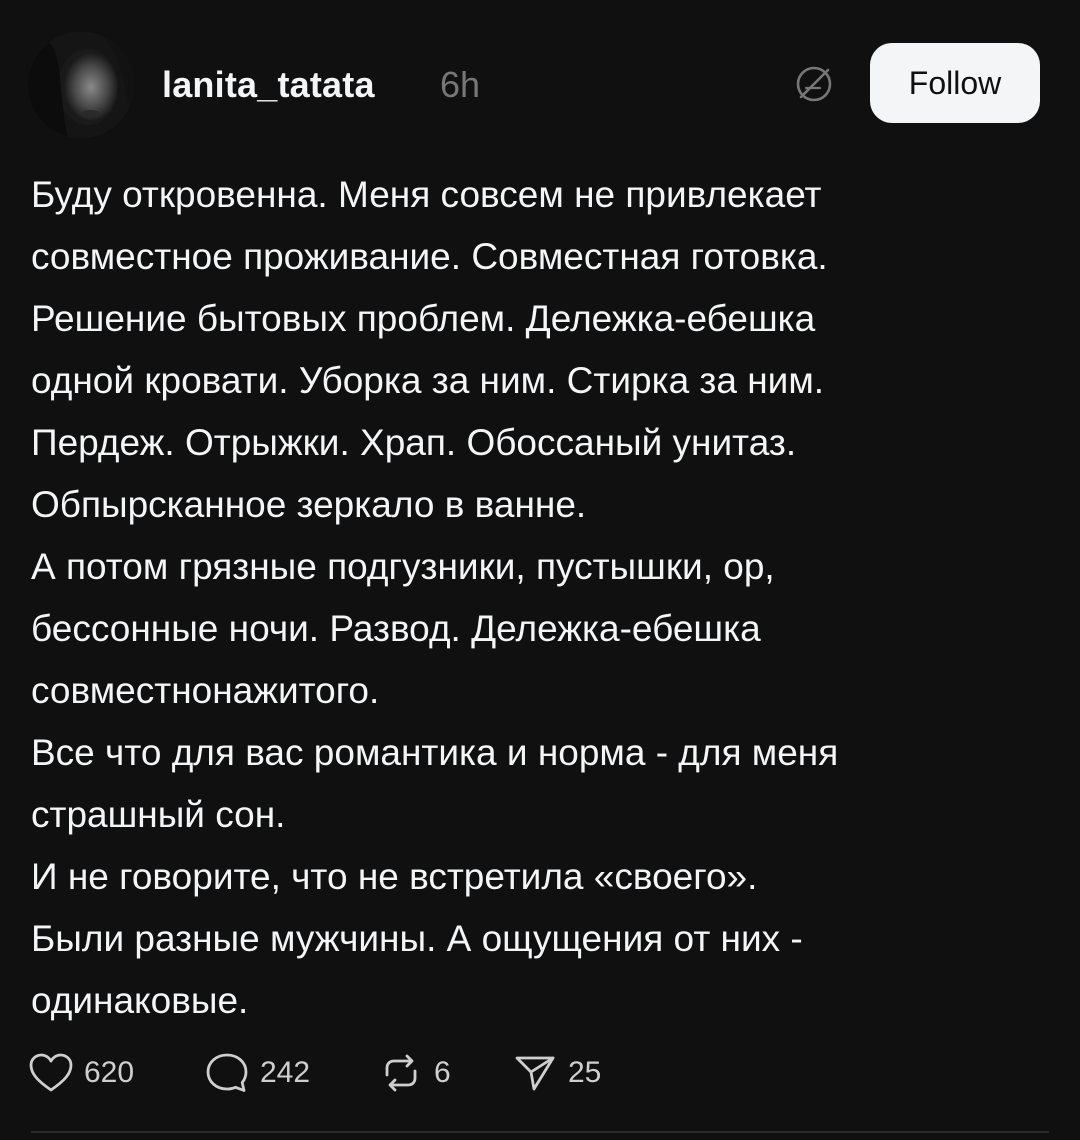 The height and width of the screenshot is (1140, 1080). Describe the element at coordinates (140, 1000) in the screenshot. I see `post-text-line: одинаковые.` at that location.